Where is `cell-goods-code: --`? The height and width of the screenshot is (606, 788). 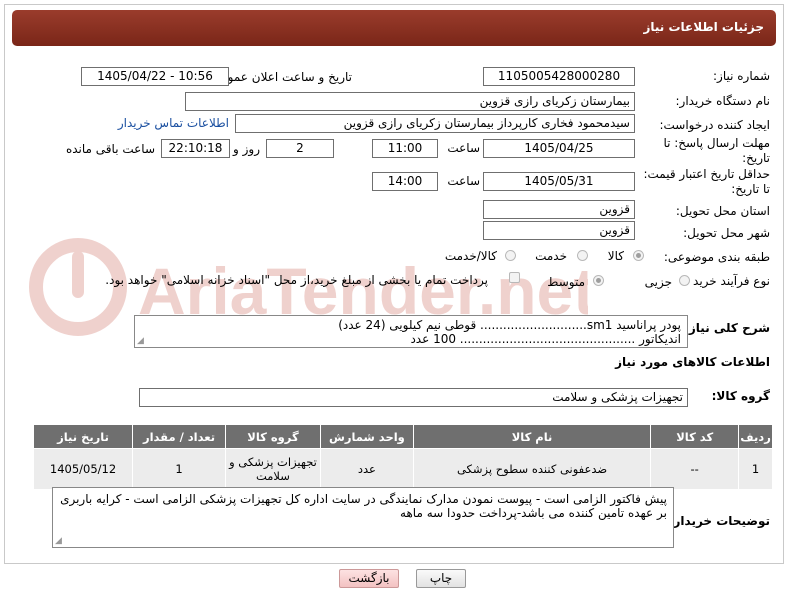 cell-goods-code: -- is located at coordinates (695, 469).